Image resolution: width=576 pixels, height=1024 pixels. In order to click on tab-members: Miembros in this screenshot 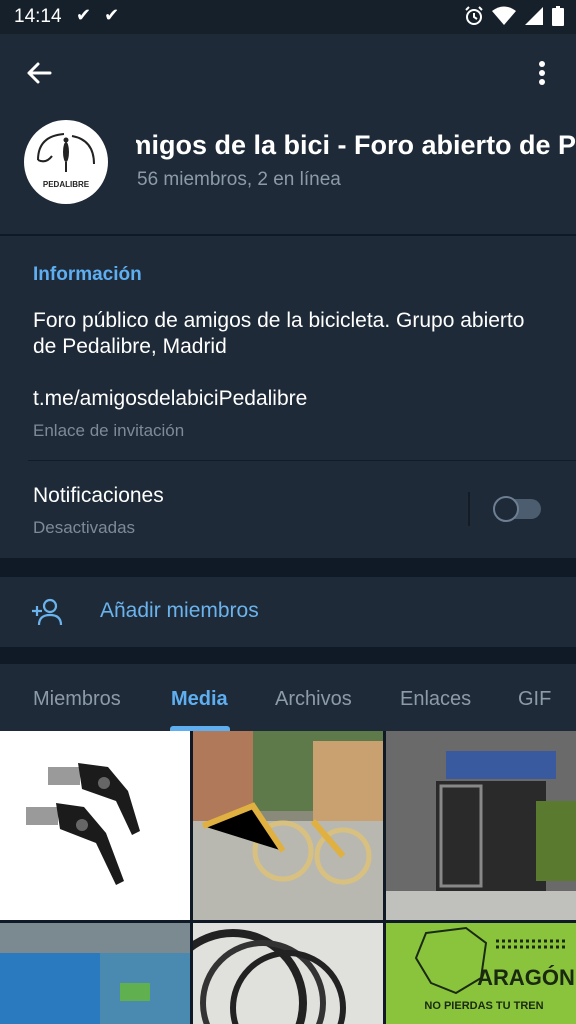, I will do `click(77, 699)`.